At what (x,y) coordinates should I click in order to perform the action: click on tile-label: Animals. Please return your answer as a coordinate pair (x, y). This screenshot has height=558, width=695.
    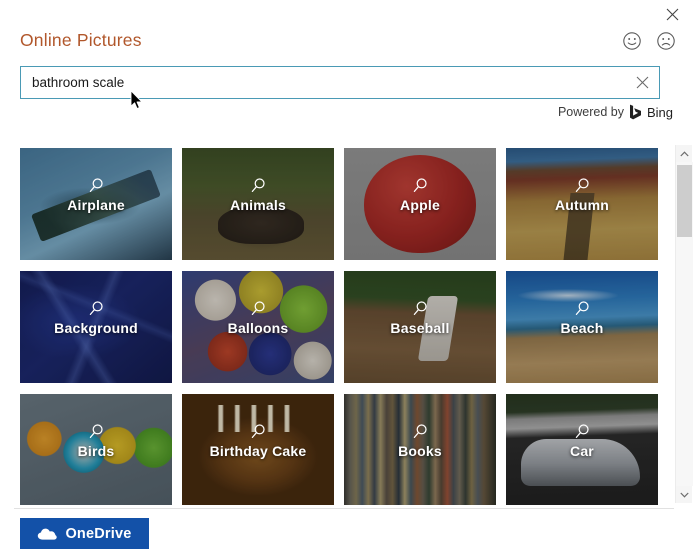
    Looking at the image, I should click on (258, 205).